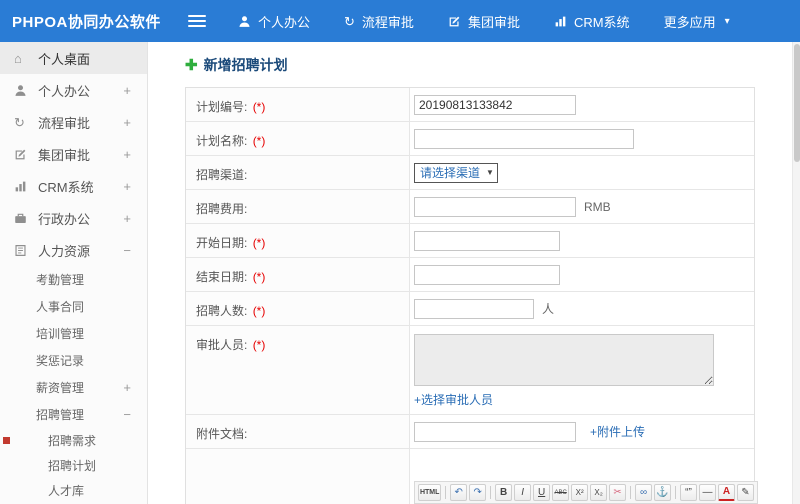 The image size is (800, 504). Describe the element at coordinates (450, 173) in the screenshot. I see `channel-select-value: 请选择渠道` at that location.